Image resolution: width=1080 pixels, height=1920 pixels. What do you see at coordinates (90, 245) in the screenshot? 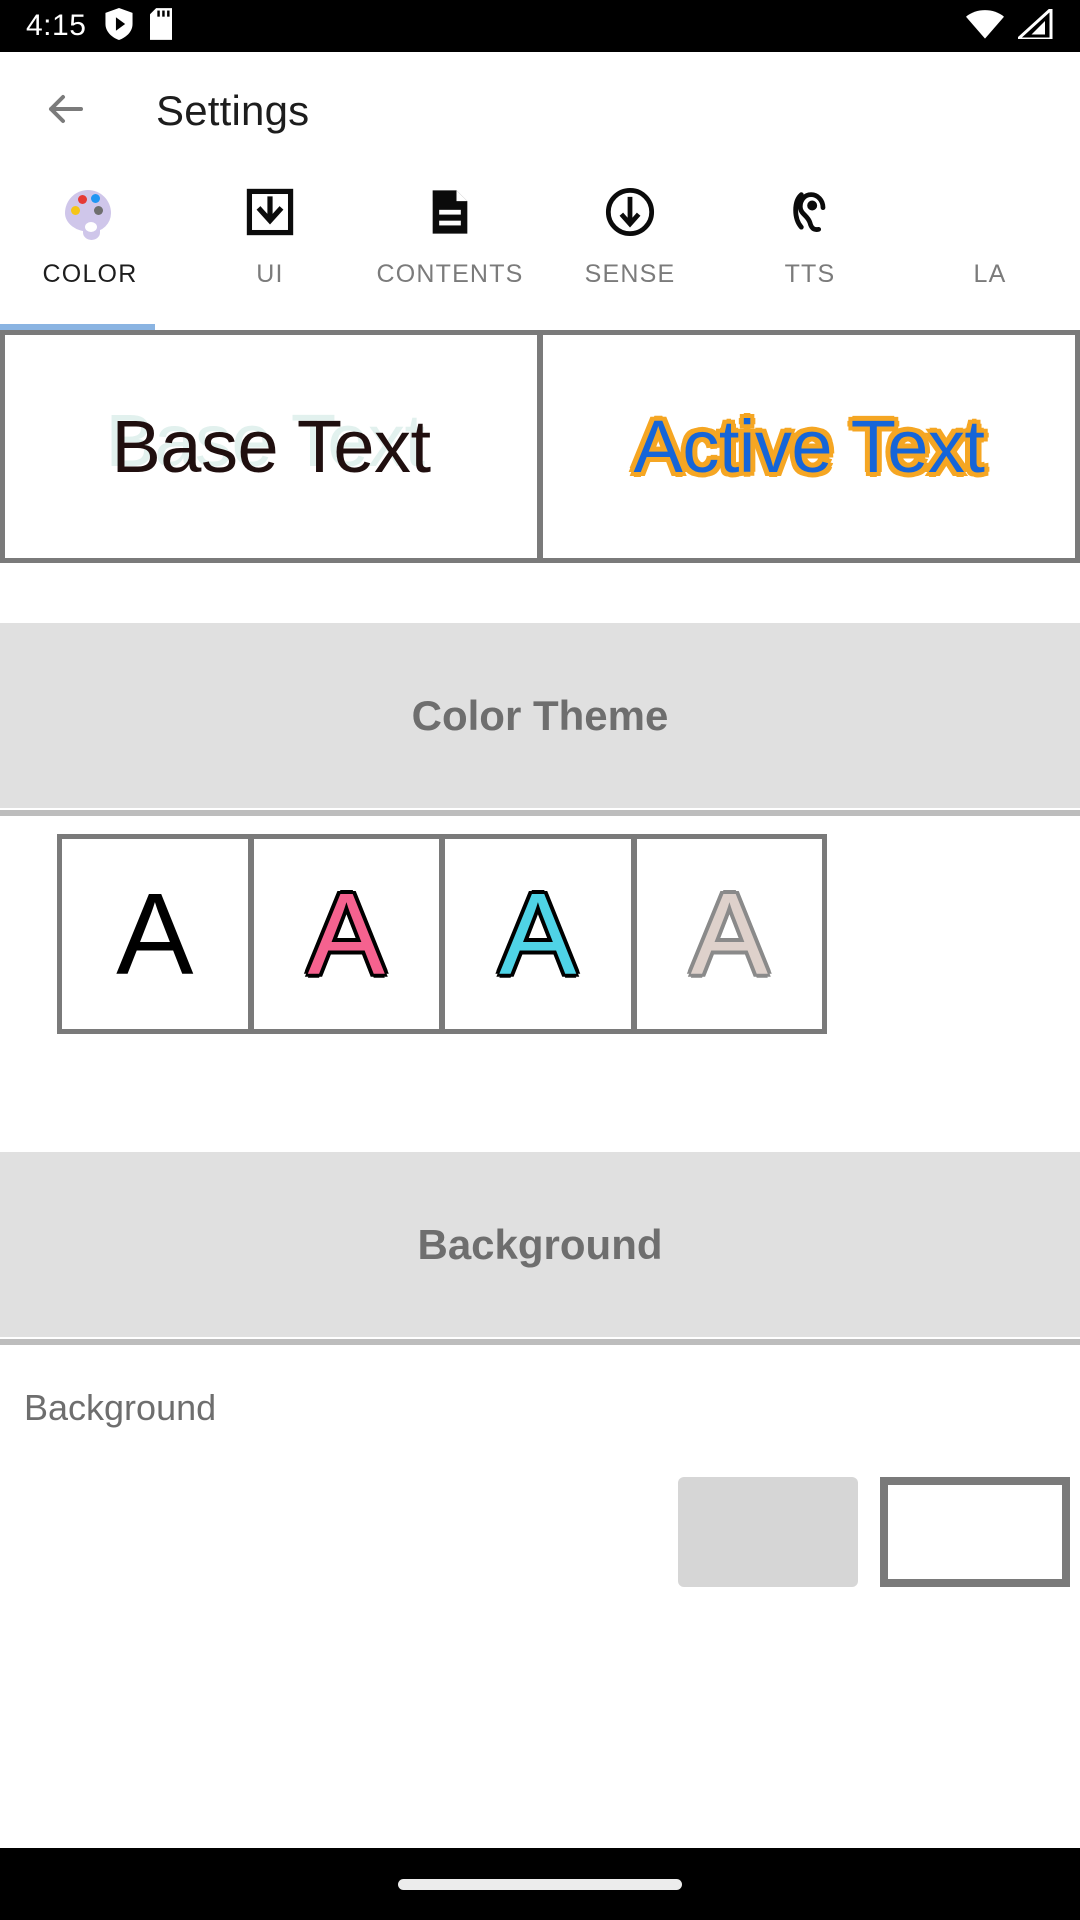
I see `tab-color: COLOR` at bounding box center [90, 245].